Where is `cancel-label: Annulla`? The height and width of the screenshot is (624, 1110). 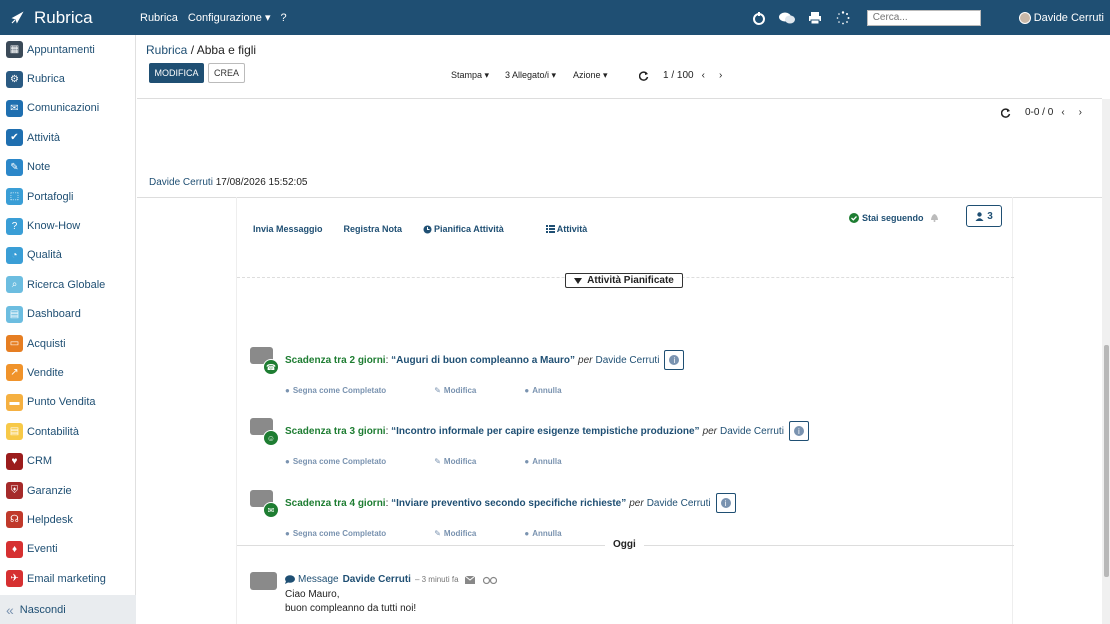 cancel-label: Annulla is located at coordinates (547, 390).